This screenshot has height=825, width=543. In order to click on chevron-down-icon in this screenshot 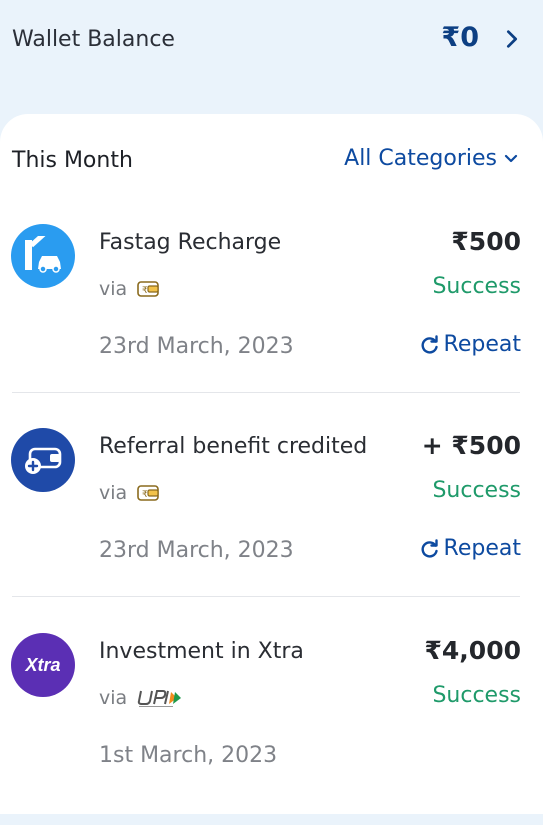, I will do `click(511, 158)`.